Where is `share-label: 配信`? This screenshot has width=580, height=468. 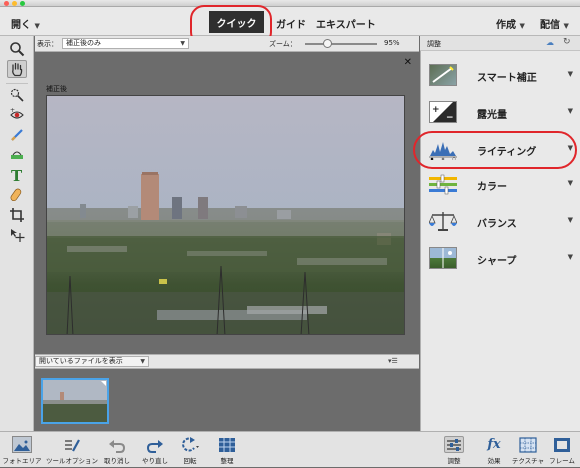 share-label: 配信 is located at coordinates (550, 25).